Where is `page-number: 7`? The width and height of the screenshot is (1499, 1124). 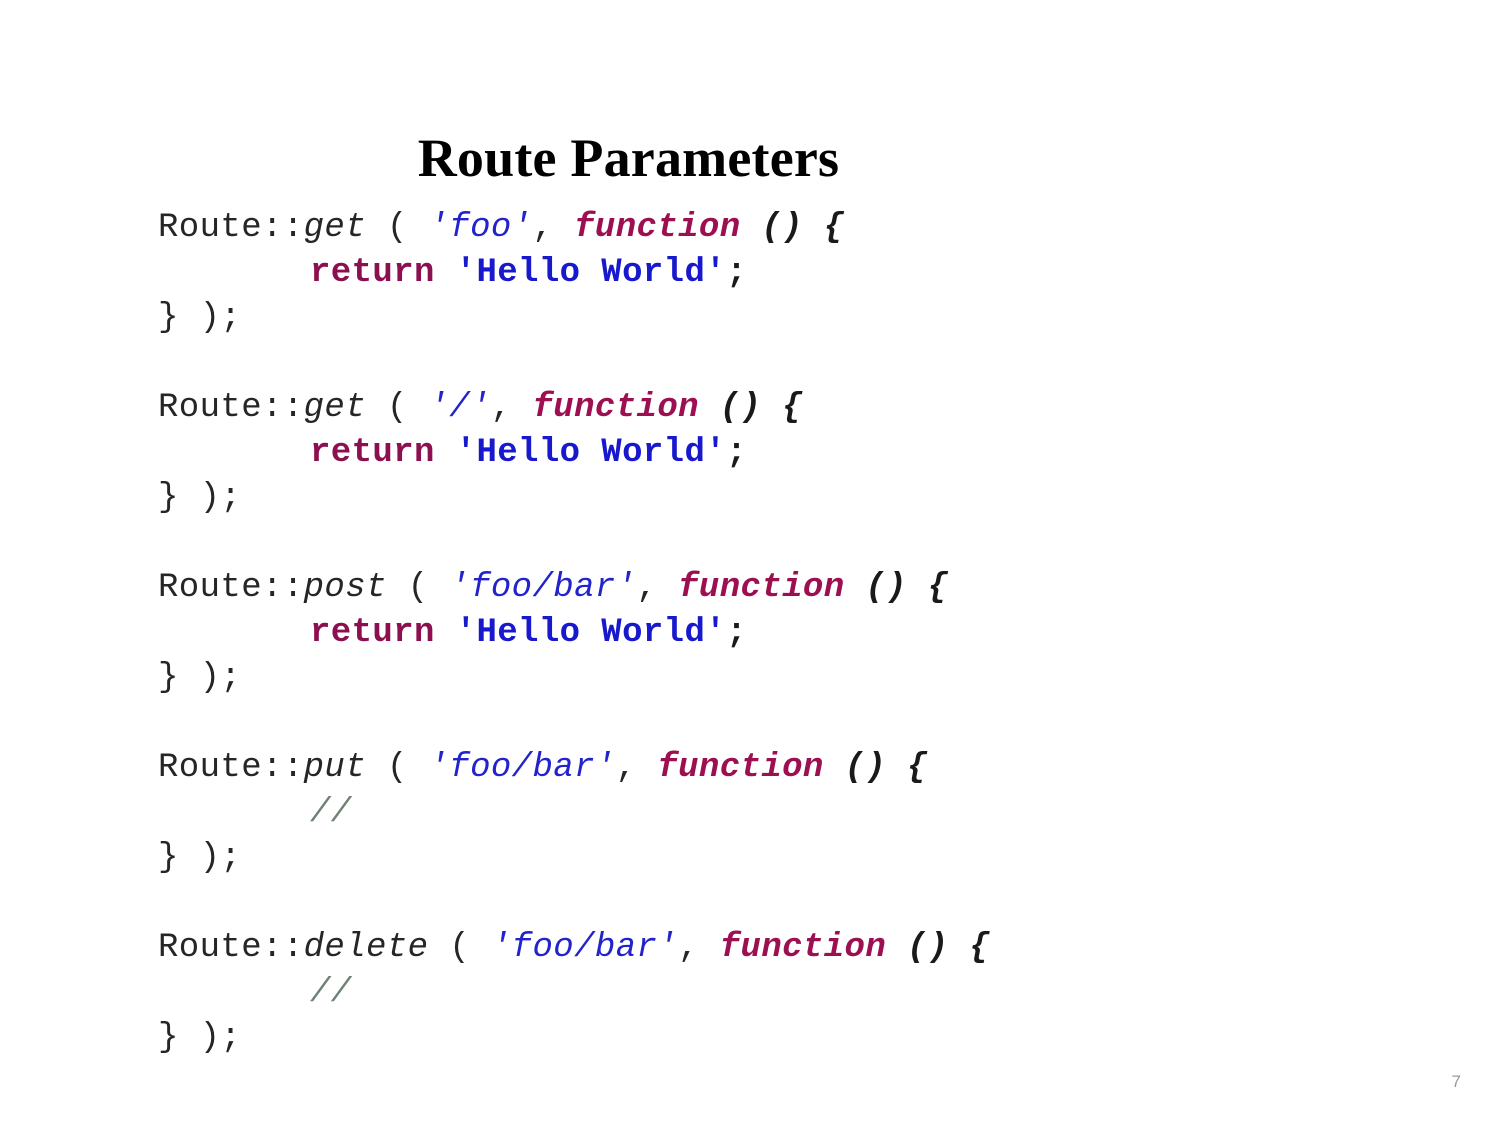 page-number: 7 is located at coordinates (1456, 1081).